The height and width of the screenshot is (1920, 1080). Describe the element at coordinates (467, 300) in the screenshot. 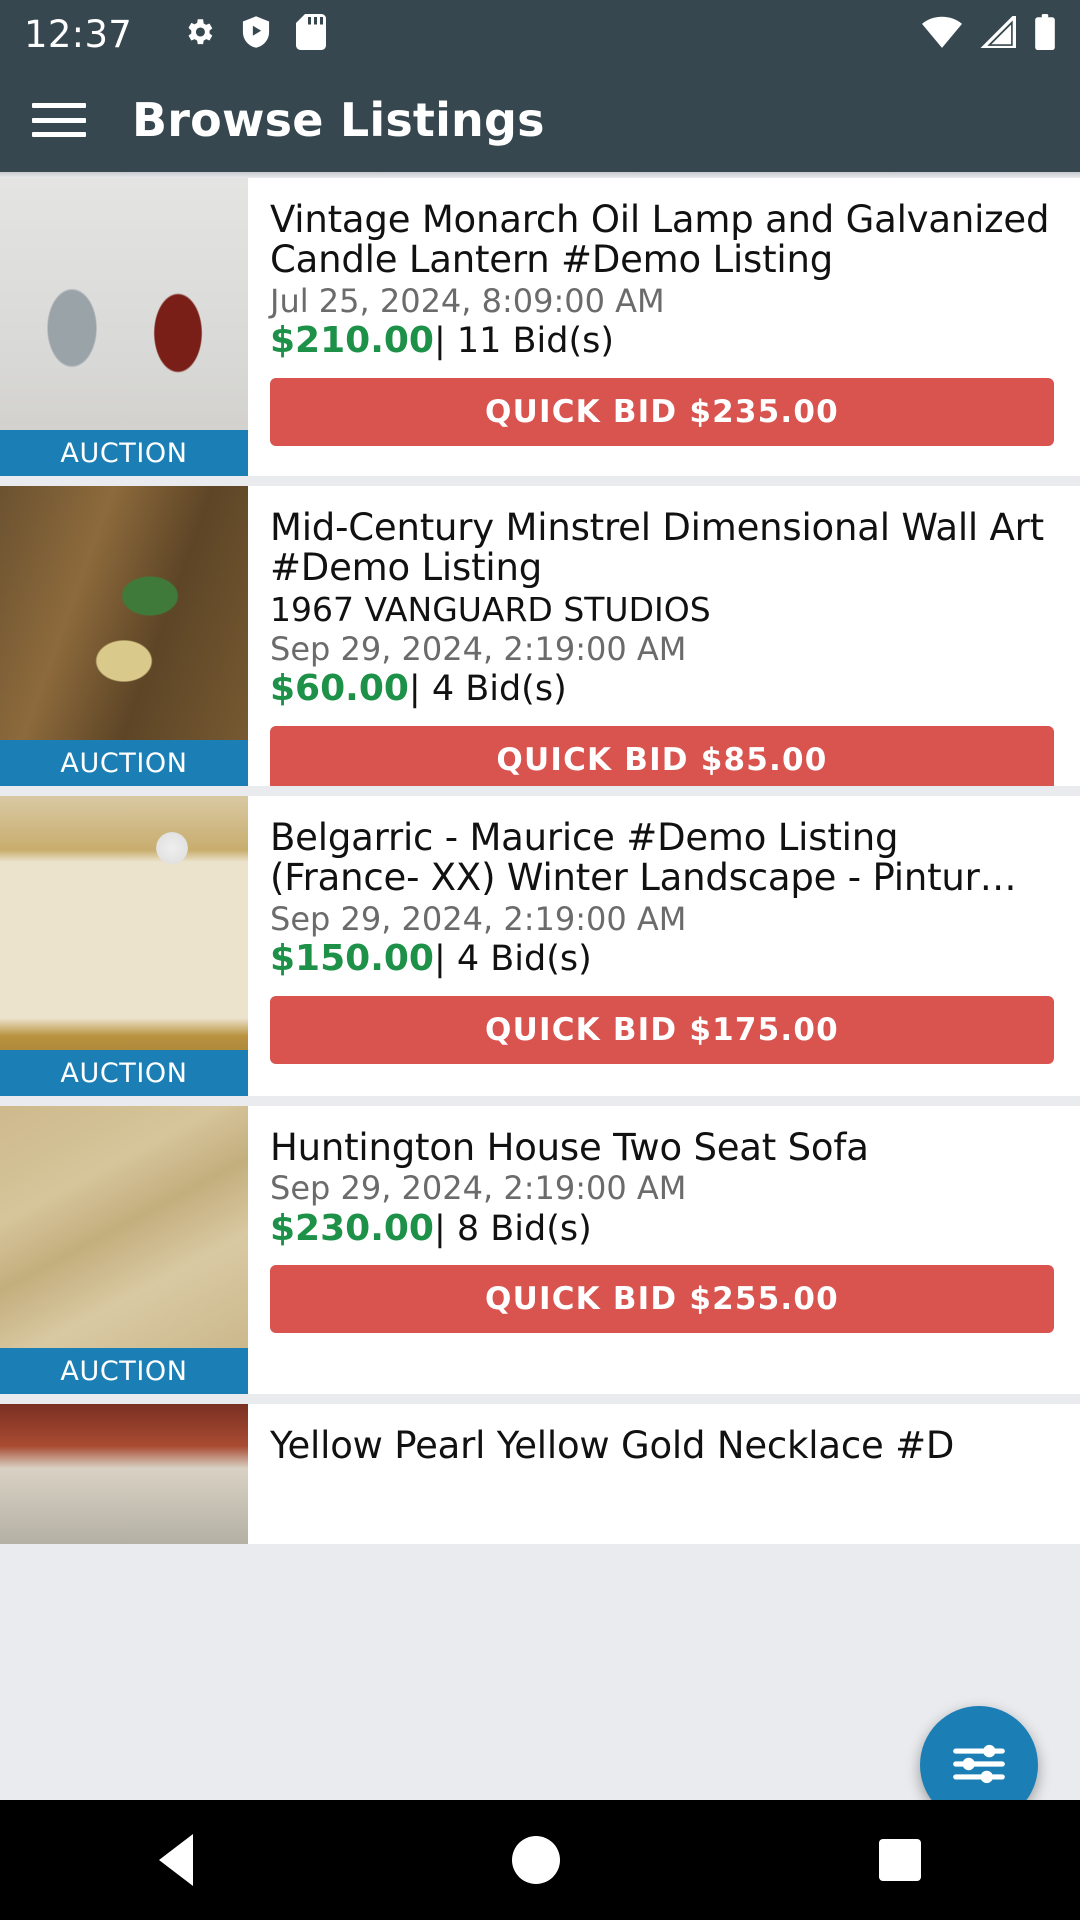

I see `listing-date: Jul 25, 2024, 8:09:00 AM` at that location.